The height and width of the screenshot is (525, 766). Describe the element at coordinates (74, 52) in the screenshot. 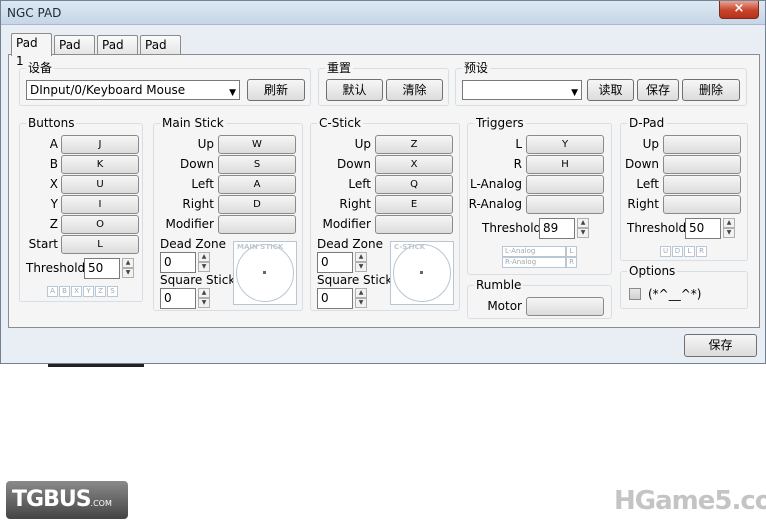

I see `tab-pad-2: Pad 2` at that location.